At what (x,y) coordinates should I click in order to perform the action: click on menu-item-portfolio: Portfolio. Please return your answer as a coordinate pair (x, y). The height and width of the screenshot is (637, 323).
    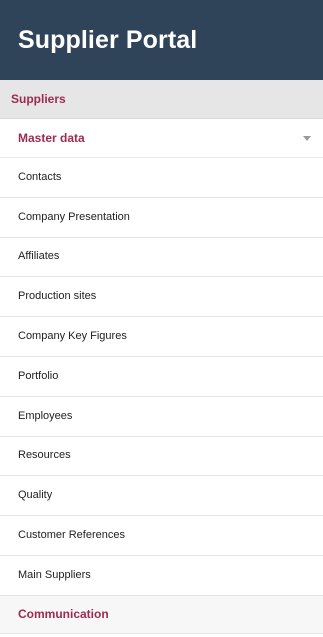
    Looking at the image, I should click on (161, 376).